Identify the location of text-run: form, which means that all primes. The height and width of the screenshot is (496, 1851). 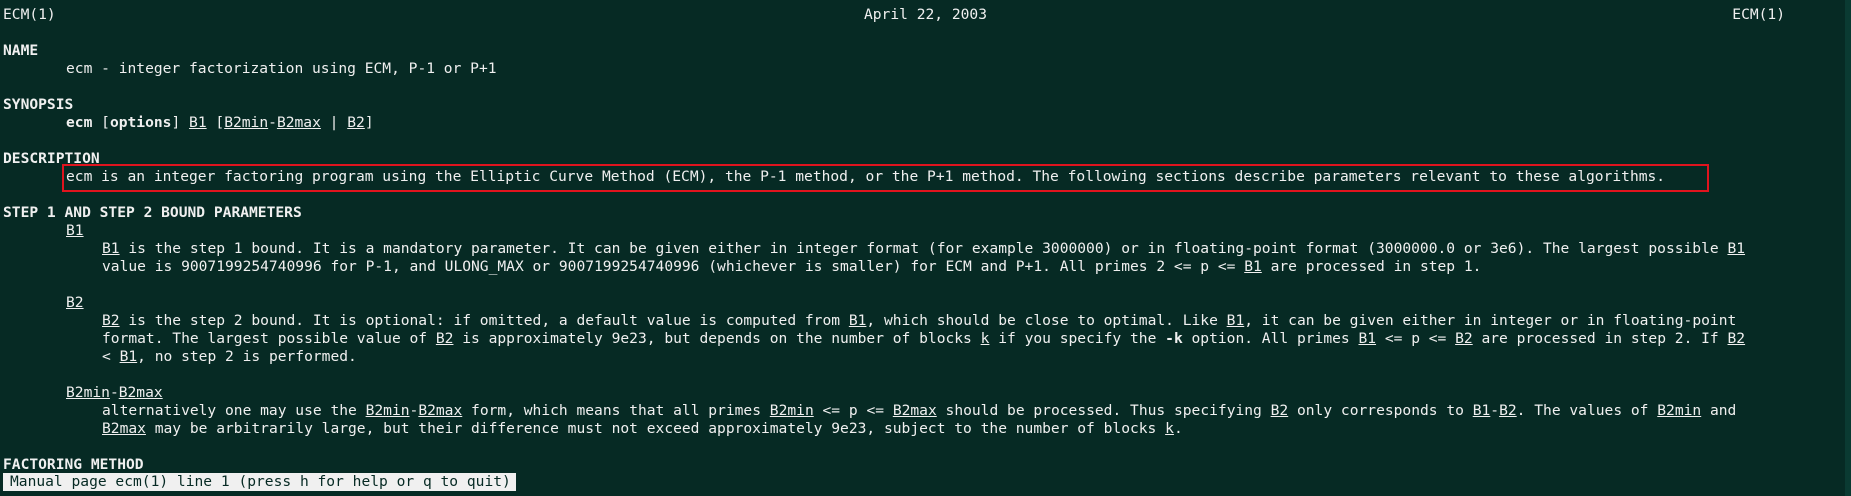
(616, 410).